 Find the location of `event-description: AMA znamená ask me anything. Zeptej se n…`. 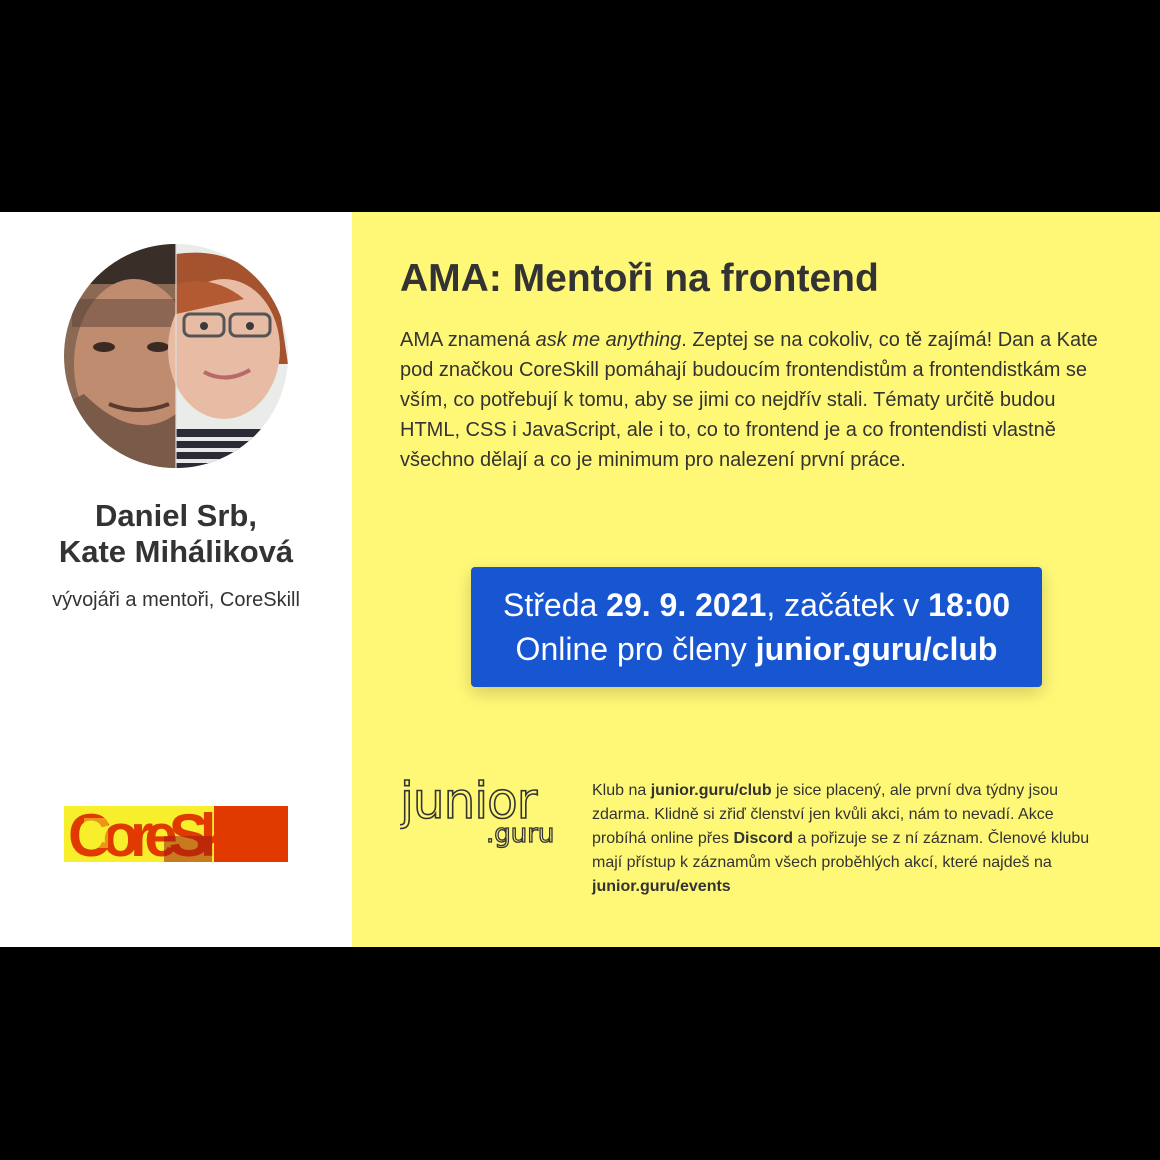

event-description: AMA znamená ask me anything. Zeptej se n… is located at coordinates (756, 400).